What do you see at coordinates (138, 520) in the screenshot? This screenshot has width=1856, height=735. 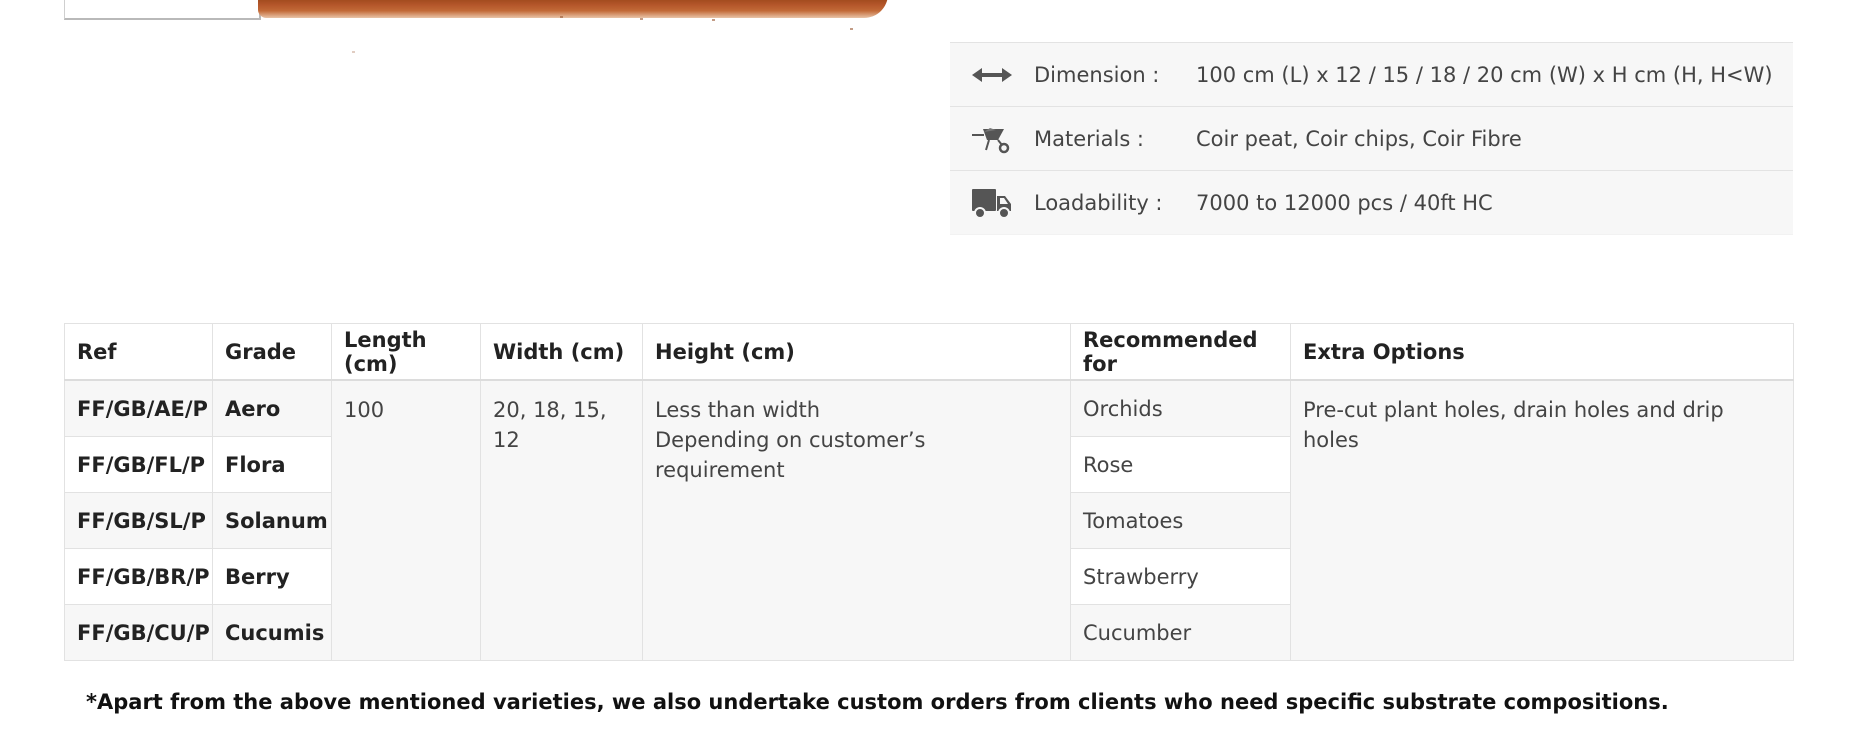 I see `ref-cell: FF/GB/SL/P` at bounding box center [138, 520].